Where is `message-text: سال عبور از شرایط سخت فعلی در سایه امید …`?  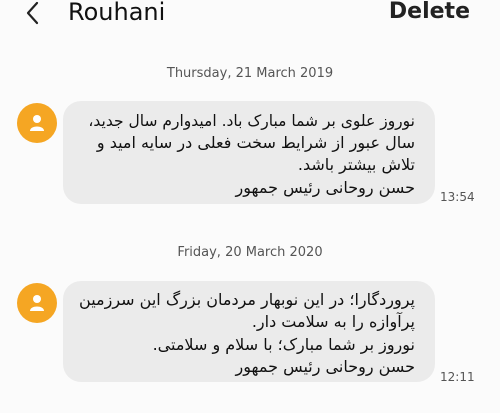 message-text: سال عبور از شرایط سخت فعلی در سایه امید … is located at coordinates (255, 142).